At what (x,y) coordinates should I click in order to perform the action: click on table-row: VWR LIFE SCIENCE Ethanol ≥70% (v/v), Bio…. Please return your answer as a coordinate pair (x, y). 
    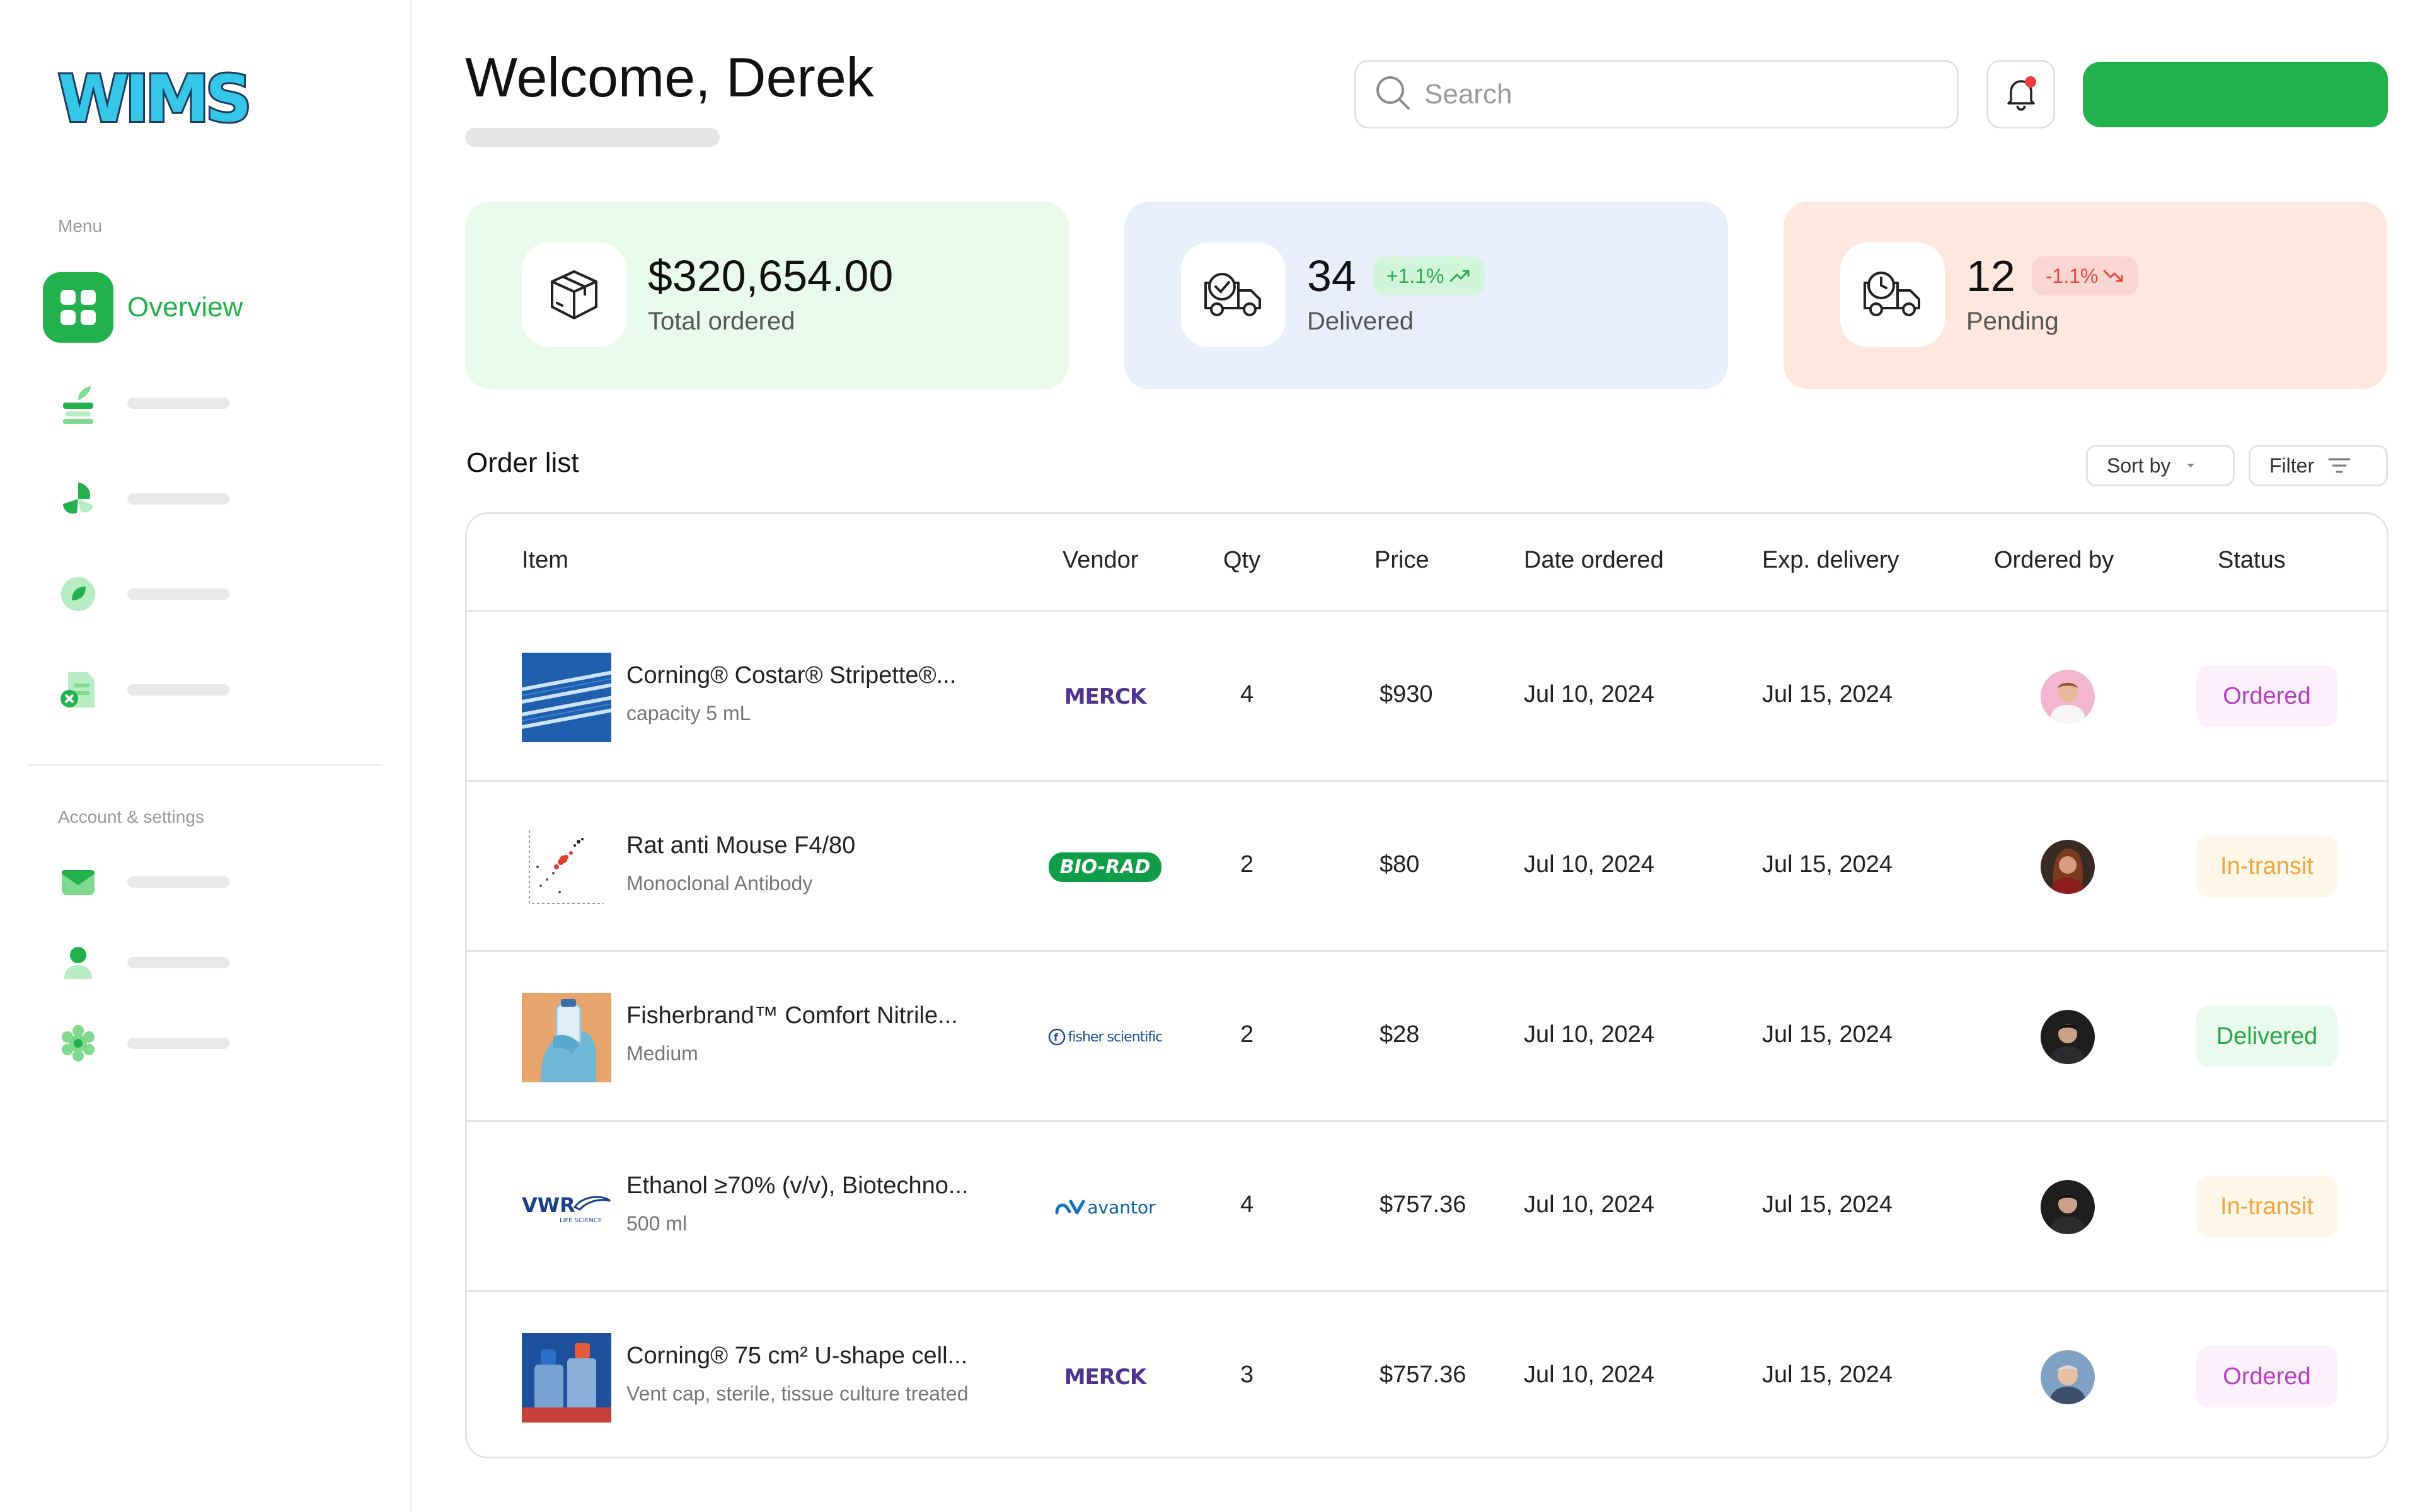
    Looking at the image, I should click on (1427, 1207).